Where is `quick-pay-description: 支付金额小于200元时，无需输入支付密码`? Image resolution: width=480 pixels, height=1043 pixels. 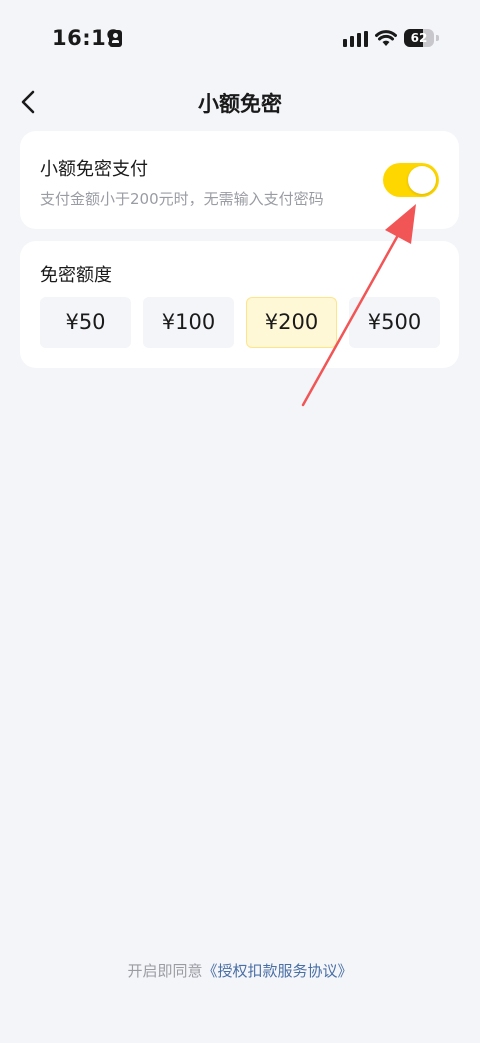 quick-pay-description: 支付金额小于200元时，无需输入支付密码 is located at coordinates (182, 199).